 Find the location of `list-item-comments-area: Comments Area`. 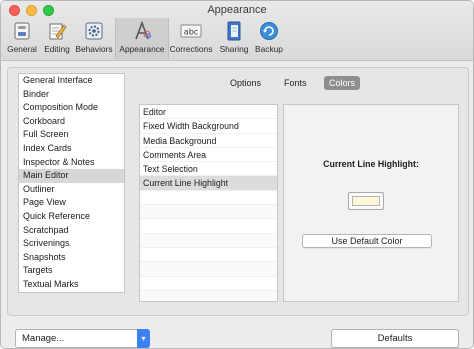

list-item-comments-area: Comments Area is located at coordinates (208, 155).